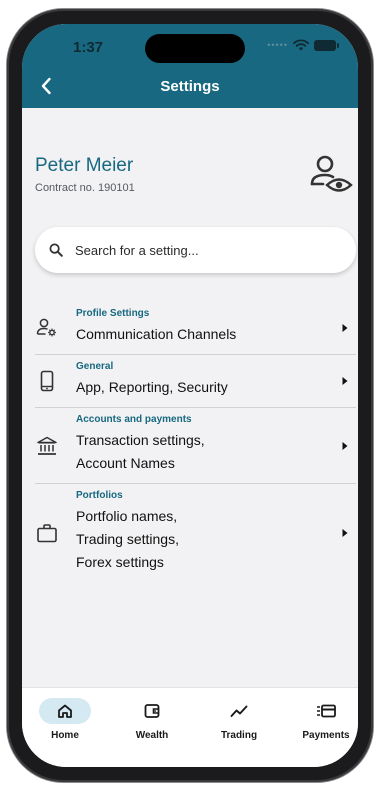 This screenshot has width=380, height=787. Describe the element at coordinates (331, 174) in the screenshot. I see `profile-view-icon` at that location.